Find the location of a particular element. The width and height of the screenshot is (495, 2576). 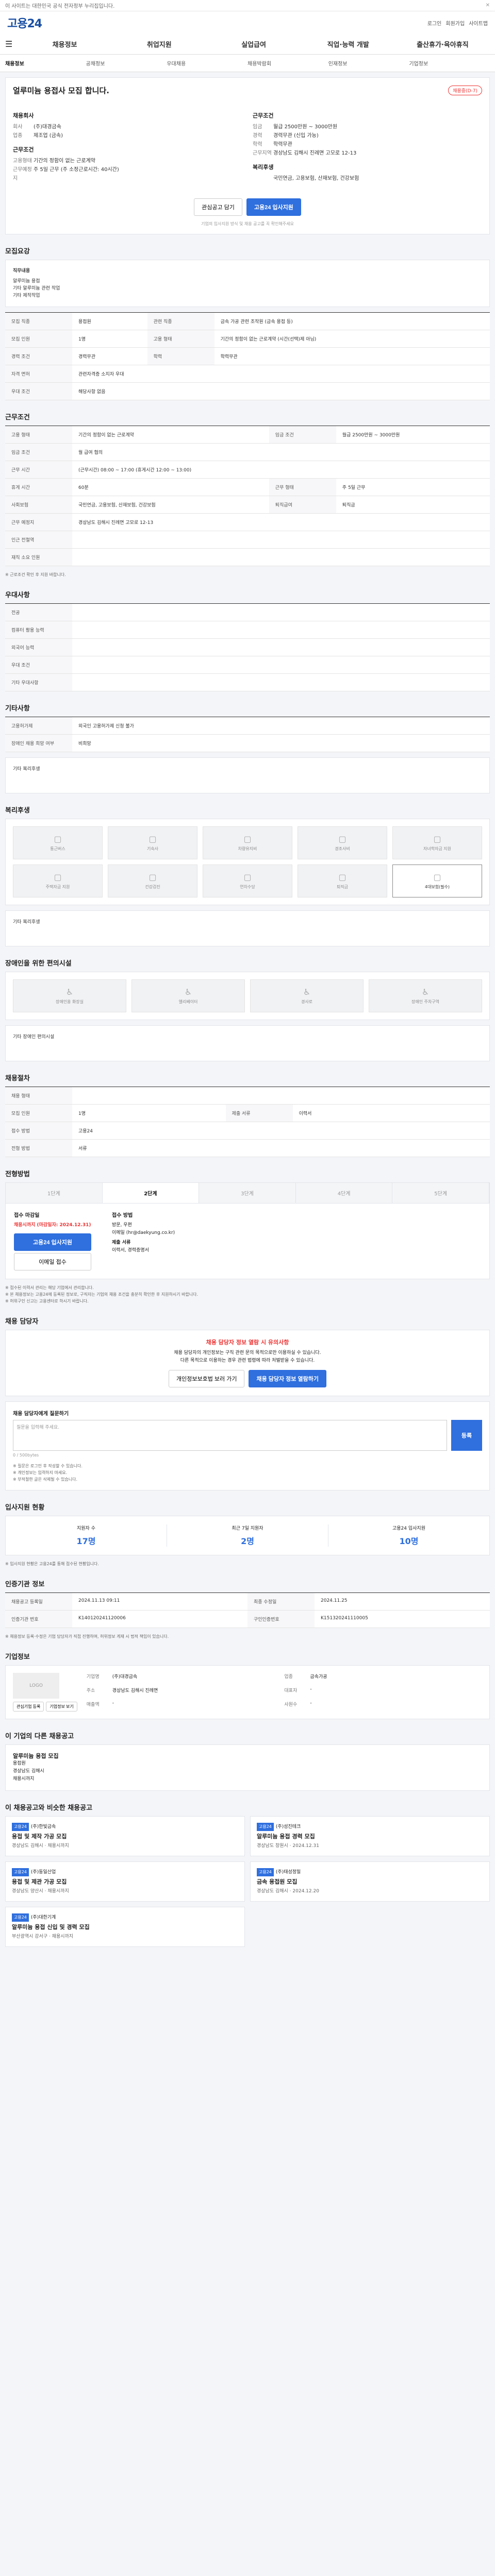

table-value: 서류 is located at coordinates (281, 1148).